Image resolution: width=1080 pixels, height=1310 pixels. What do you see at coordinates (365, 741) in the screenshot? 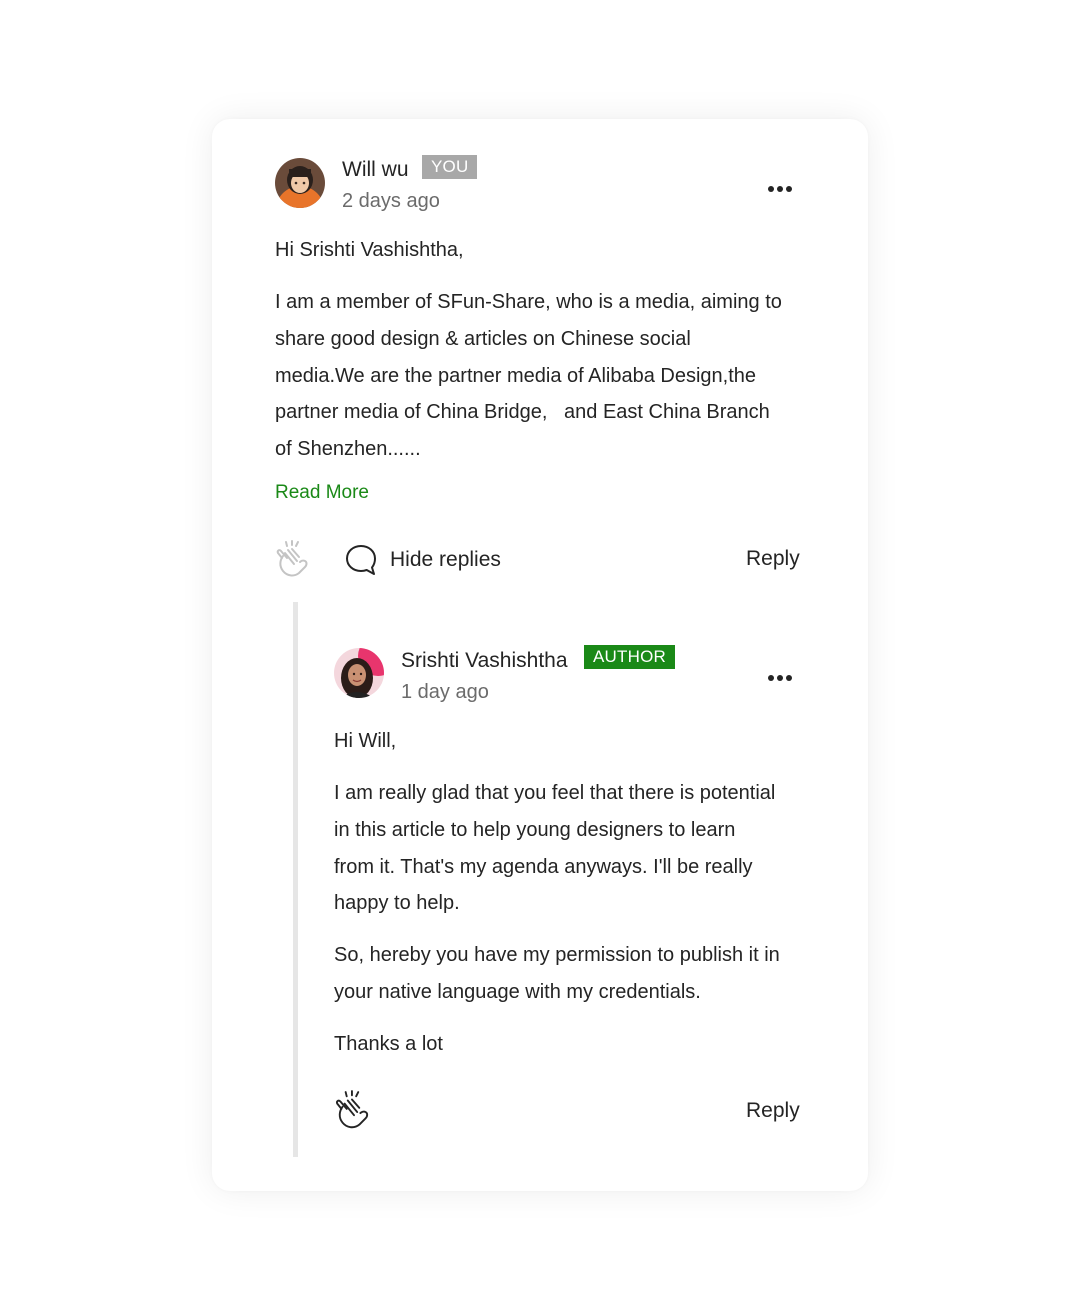
I see `reply-paragraph: Hi Will,` at bounding box center [365, 741].